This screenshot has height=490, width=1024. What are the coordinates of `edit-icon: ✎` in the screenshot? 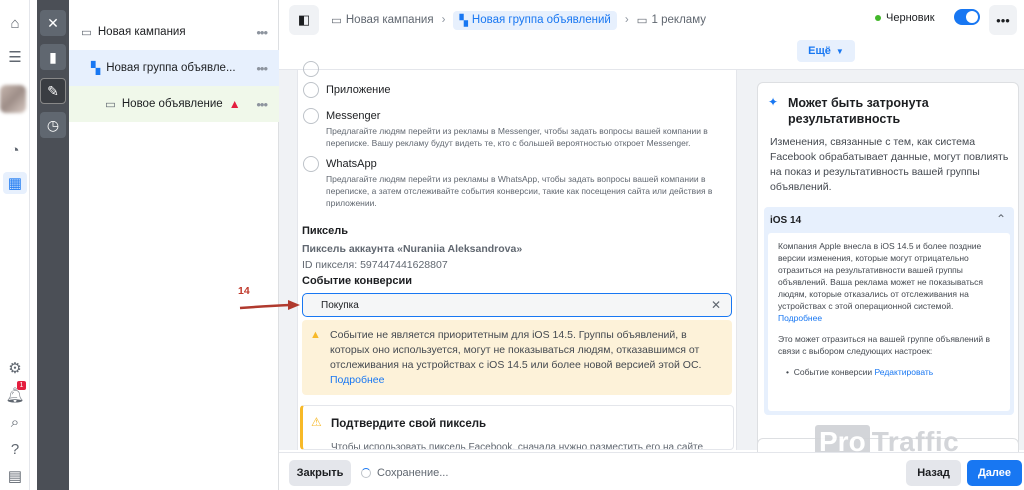 It's located at (53, 91).